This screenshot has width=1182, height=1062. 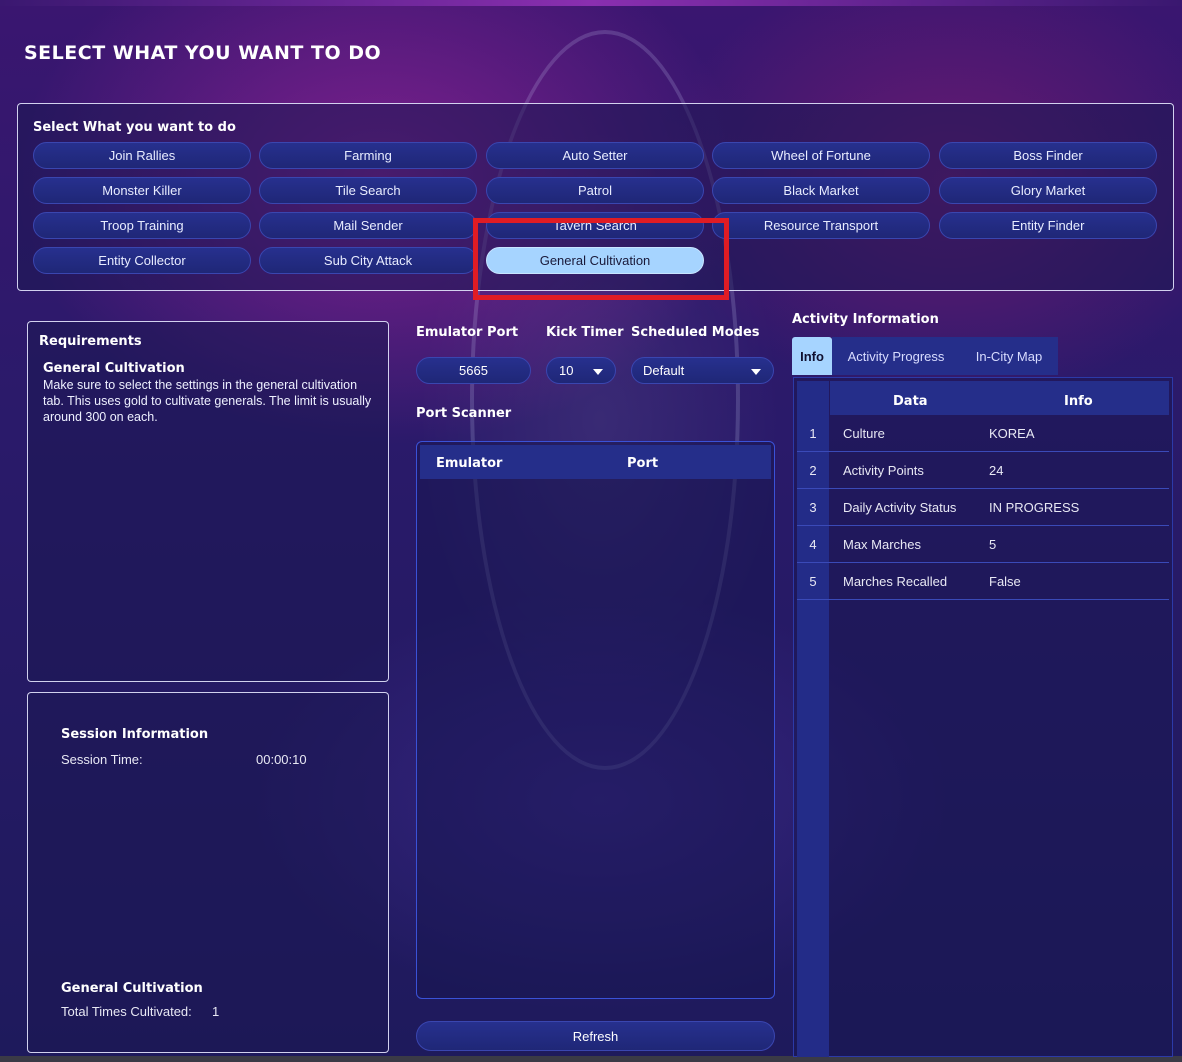 I want to click on row-data: Culture, so click(x=864, y=433).